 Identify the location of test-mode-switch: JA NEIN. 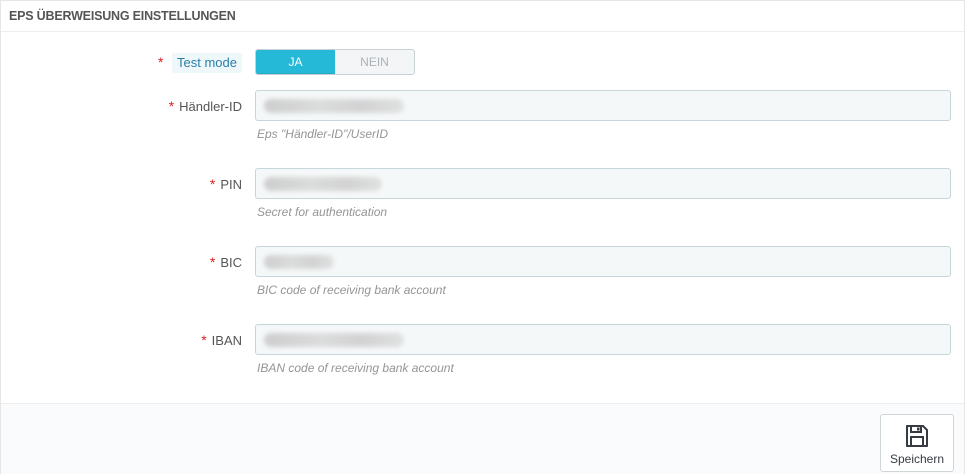
(335, 62).